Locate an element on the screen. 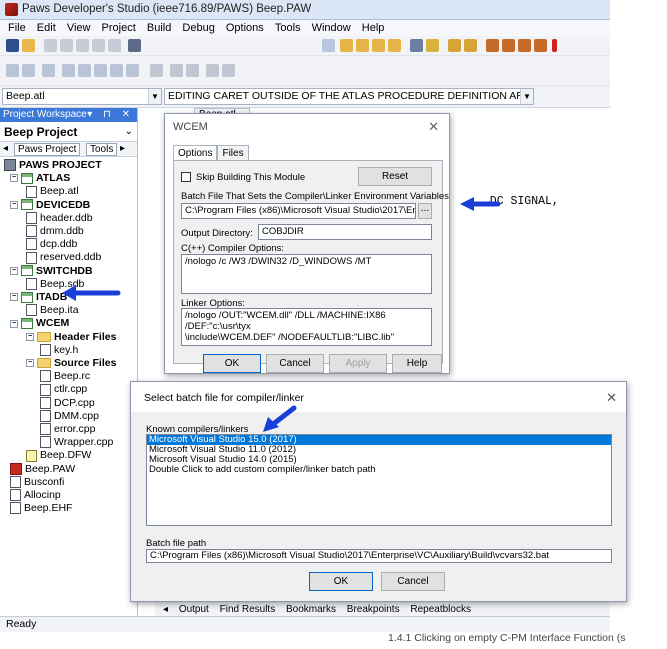 This screenshot has width=667, height=649. tree-item: reserved.ddb is located at coordinates (63, 257).